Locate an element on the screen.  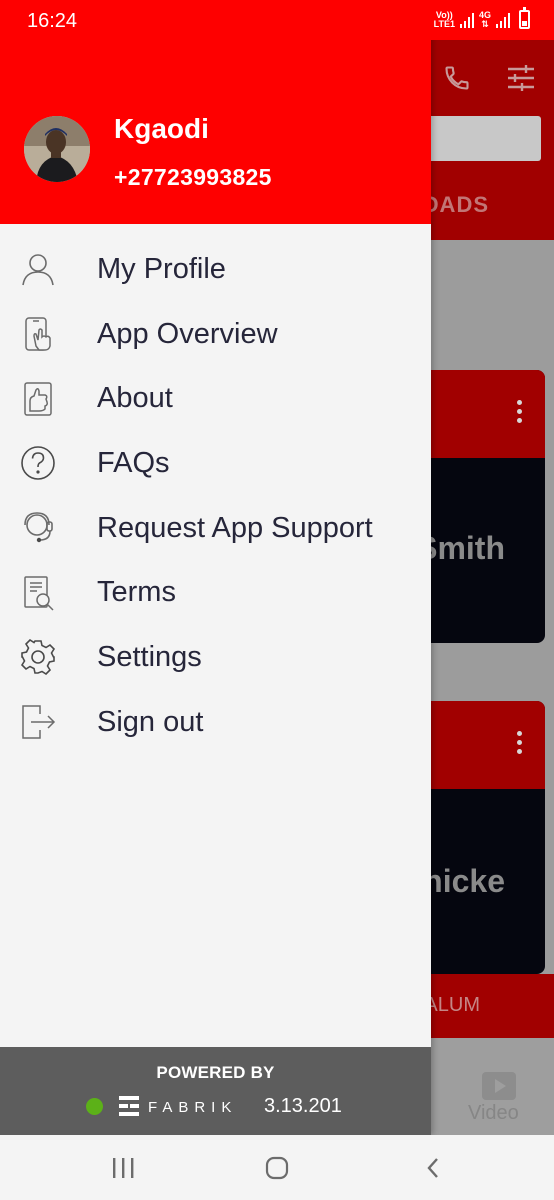
about-hand-icon is located at coordinates (38, 399).